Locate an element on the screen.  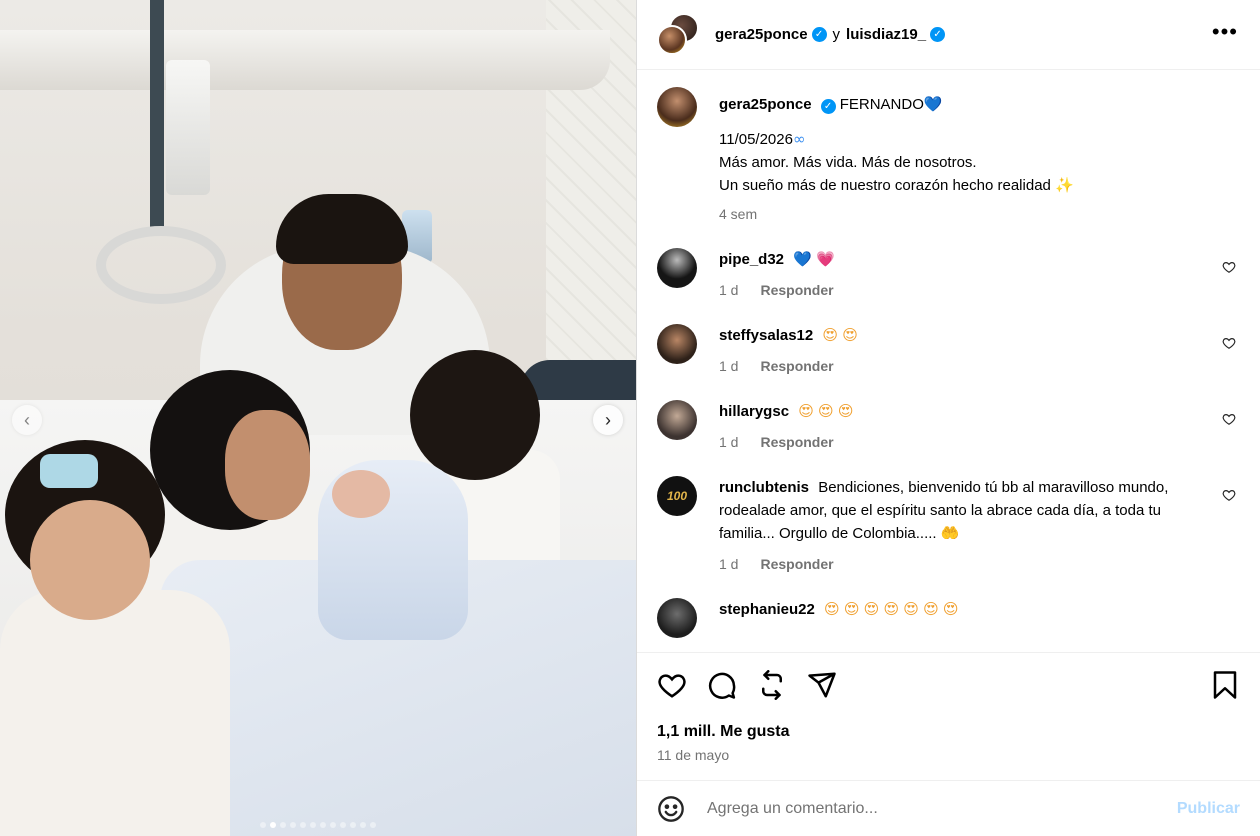
post-date: 11 de mayo is located at coordinates (948, 755).